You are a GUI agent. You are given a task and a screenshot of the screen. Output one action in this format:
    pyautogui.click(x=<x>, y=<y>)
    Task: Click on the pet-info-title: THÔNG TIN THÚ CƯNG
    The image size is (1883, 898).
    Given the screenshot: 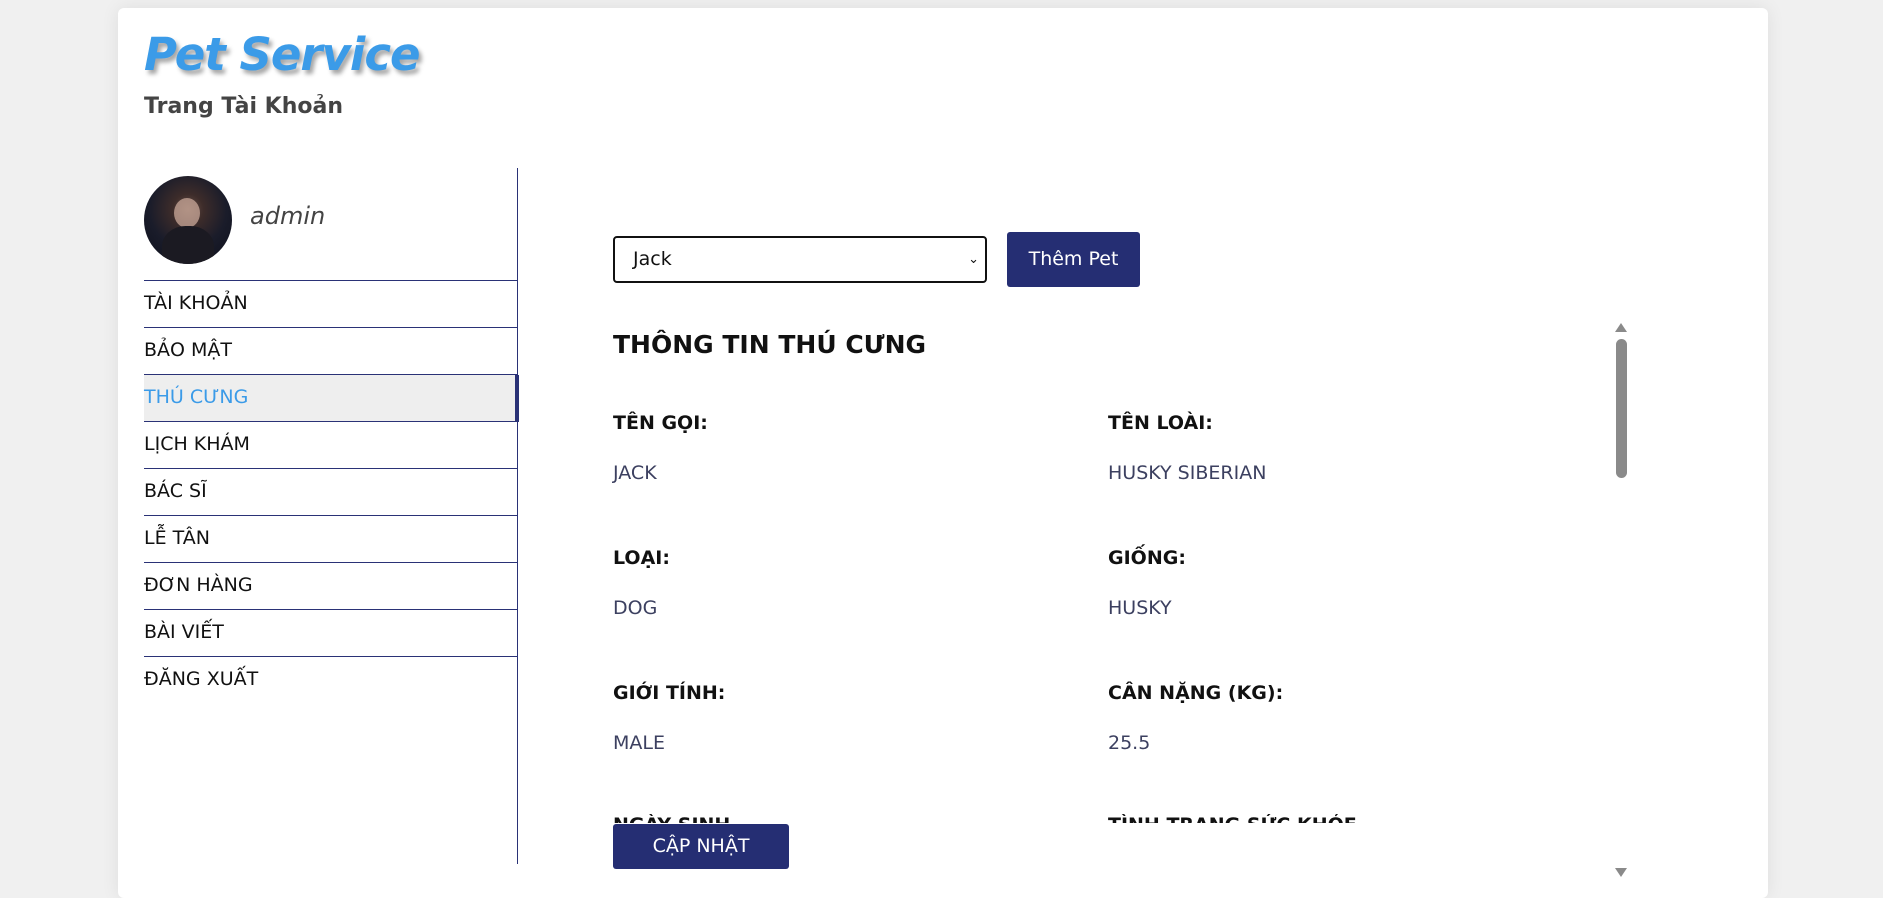 What is the action you would take?
    pyautogui.click(x=770, y=344)
    